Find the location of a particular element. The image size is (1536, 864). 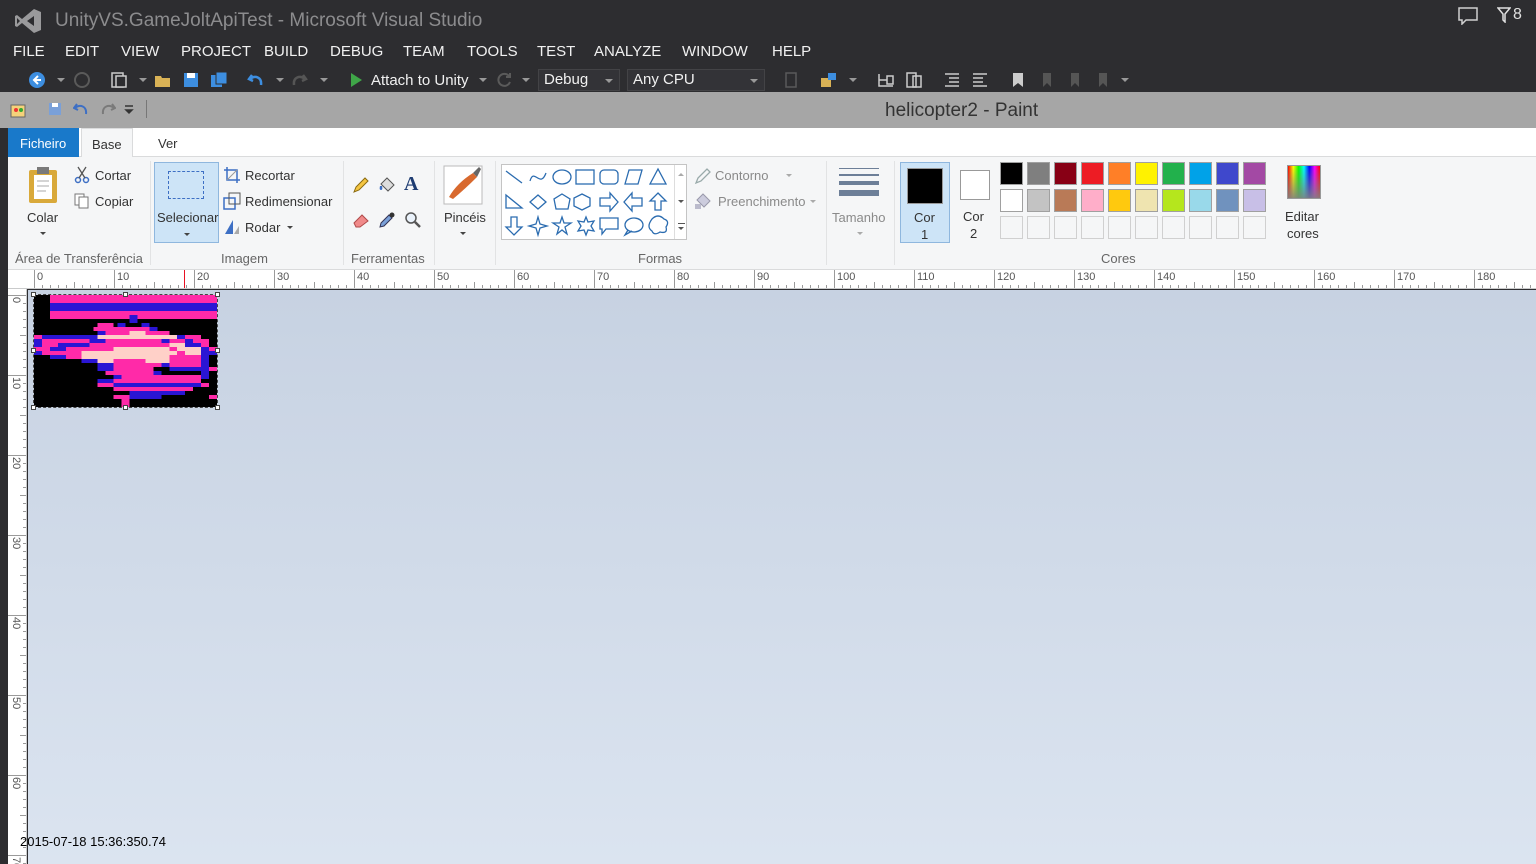

shapes-expand-icon is located at coordinates (681, 227).